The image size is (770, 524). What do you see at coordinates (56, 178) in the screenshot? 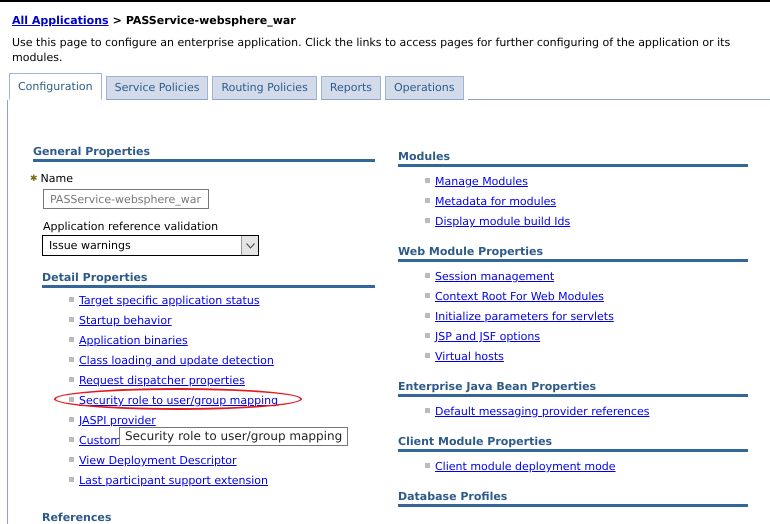
I see `field-label: Name` at bounding box center [56, 178].